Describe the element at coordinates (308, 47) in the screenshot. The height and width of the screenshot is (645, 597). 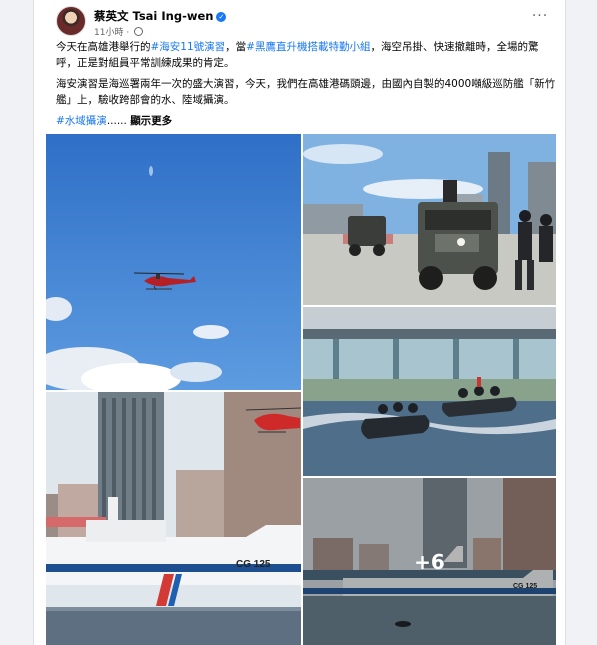
I see `hashtag-link: #黑鷹直升機搭載特勤小組` at that location.